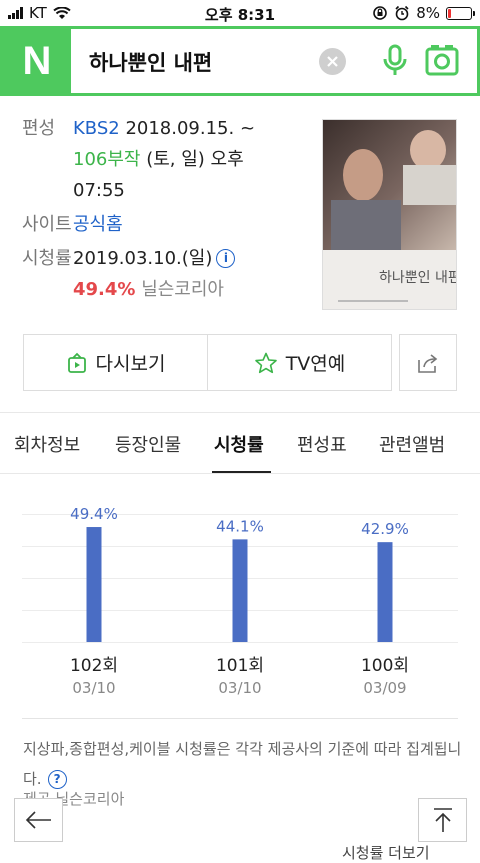 The width and height of the screenshot is (480, 863). What do you see at coordinates (99, 190) in the screenshot?
I see `air-time: 07:55` at bounding box center [99, 190].